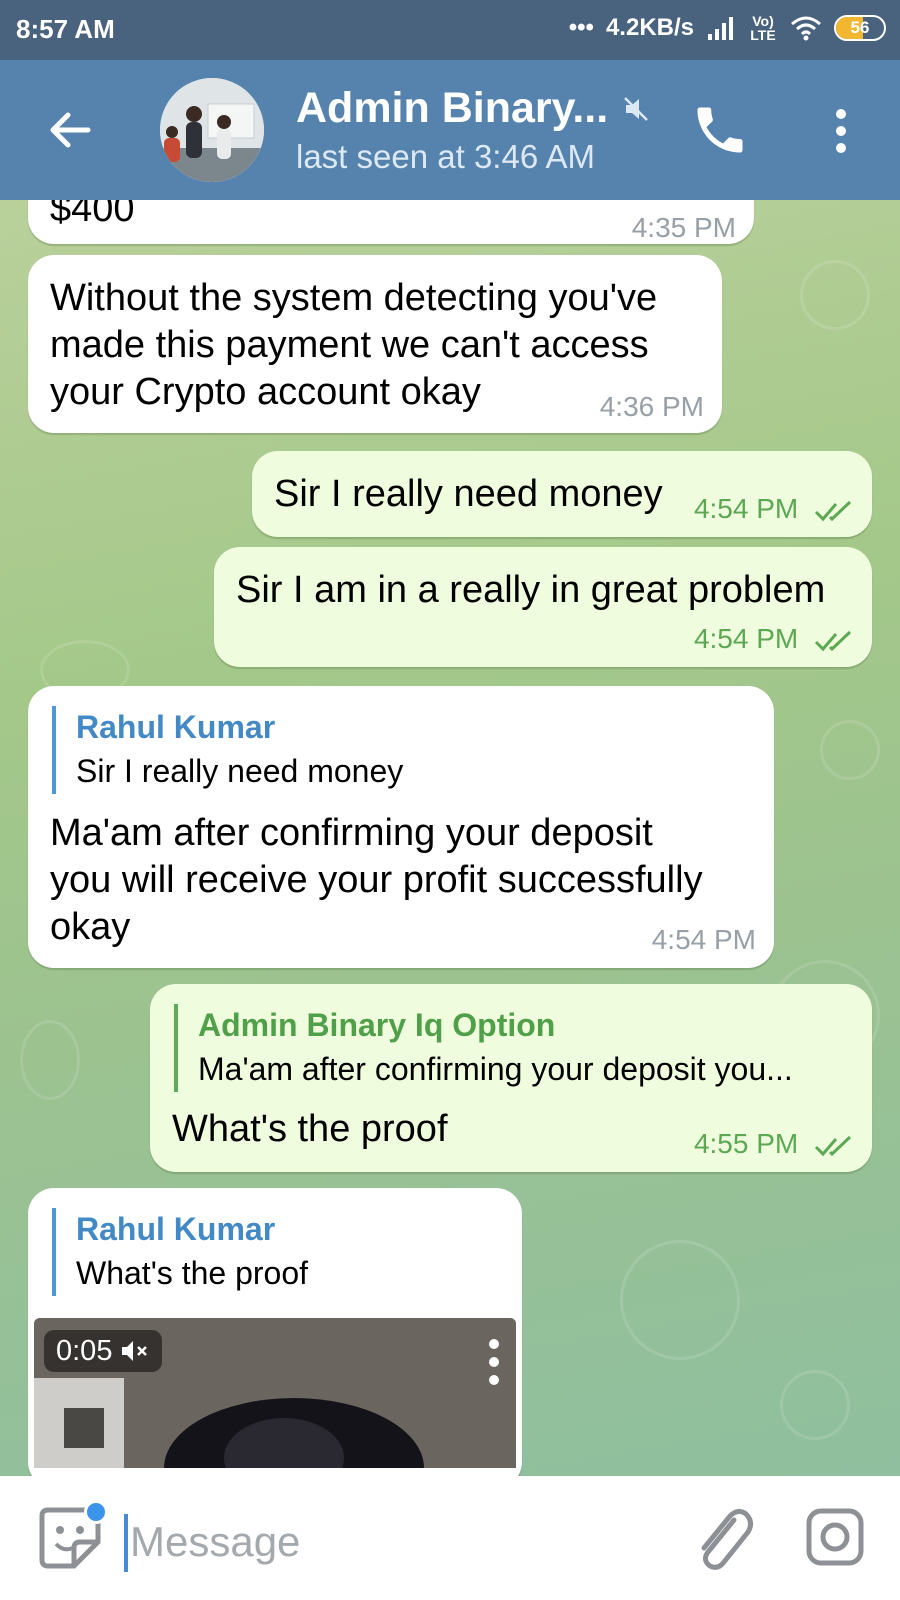 This screenshot has height=1600, width=900. What do you see at coordinates (351, 833) in the screenshot?
I see `message-line: Ma'am after confirming your deposit` at bounding box center [351, 833].